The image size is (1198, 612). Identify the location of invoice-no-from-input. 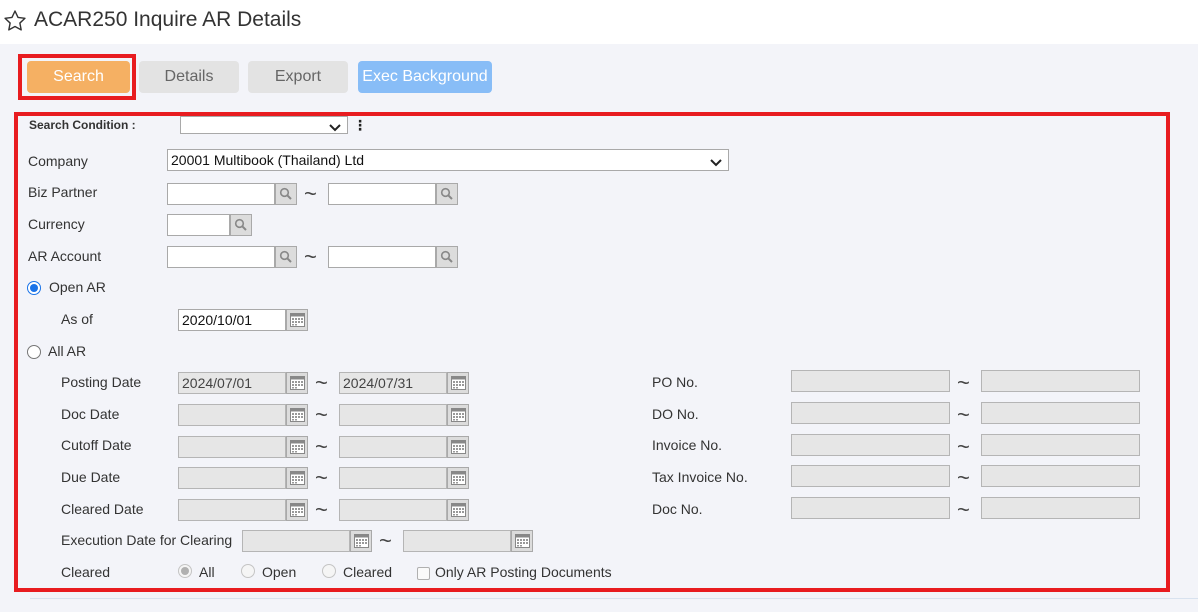
(870, 445).